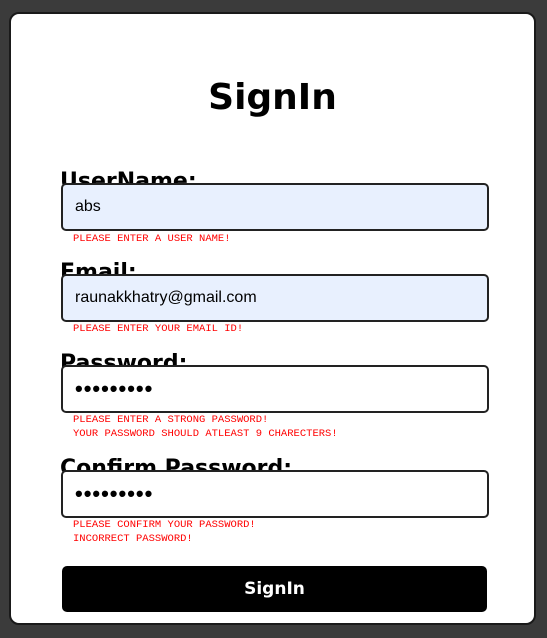  What do you see at coordinates (275, 494) in the screenshot?
I see `confirm-password-input` at bounding box center [275, 494].